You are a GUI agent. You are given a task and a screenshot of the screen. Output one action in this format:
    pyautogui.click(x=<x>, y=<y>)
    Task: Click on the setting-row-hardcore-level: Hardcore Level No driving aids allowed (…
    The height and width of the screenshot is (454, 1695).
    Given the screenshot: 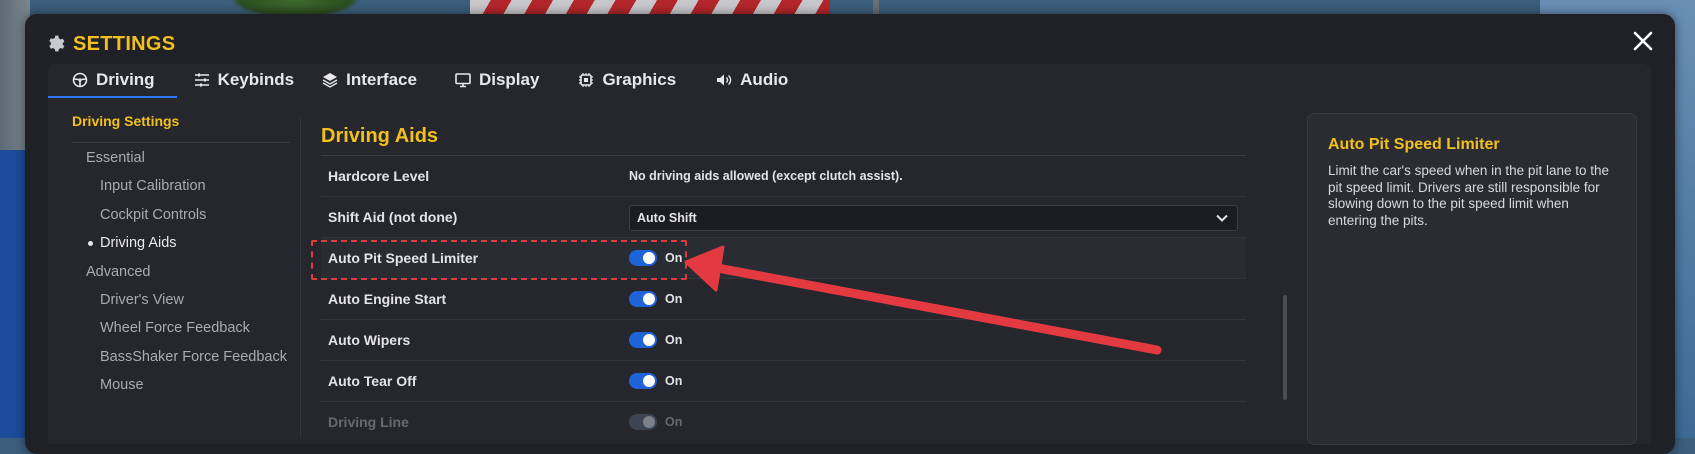 What is the action you would take?
    pyautogui.click(x=783, y=176)
    